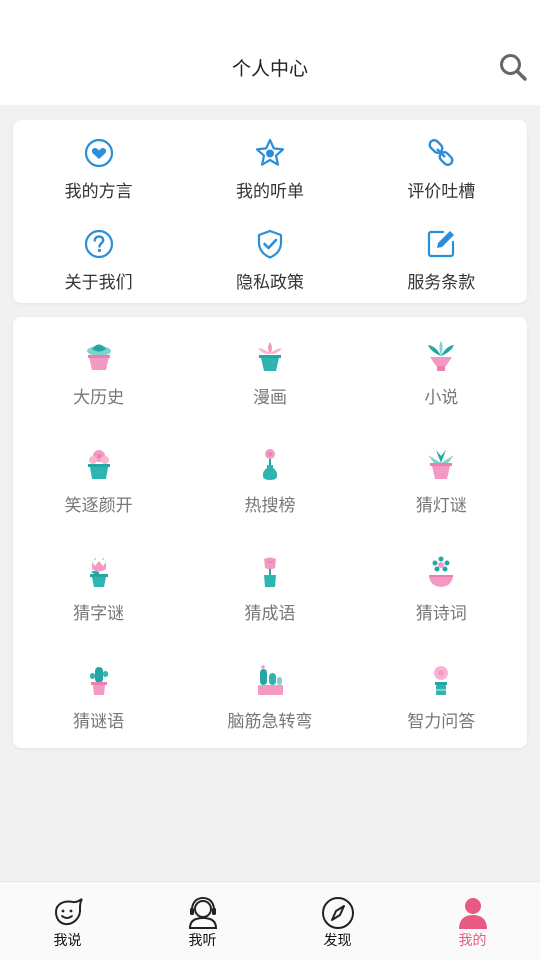  What do you see at coordinates (269, 192) in the screenshot?
I see `shortcut-label: 我的听单` at bounding box center [269, 192].